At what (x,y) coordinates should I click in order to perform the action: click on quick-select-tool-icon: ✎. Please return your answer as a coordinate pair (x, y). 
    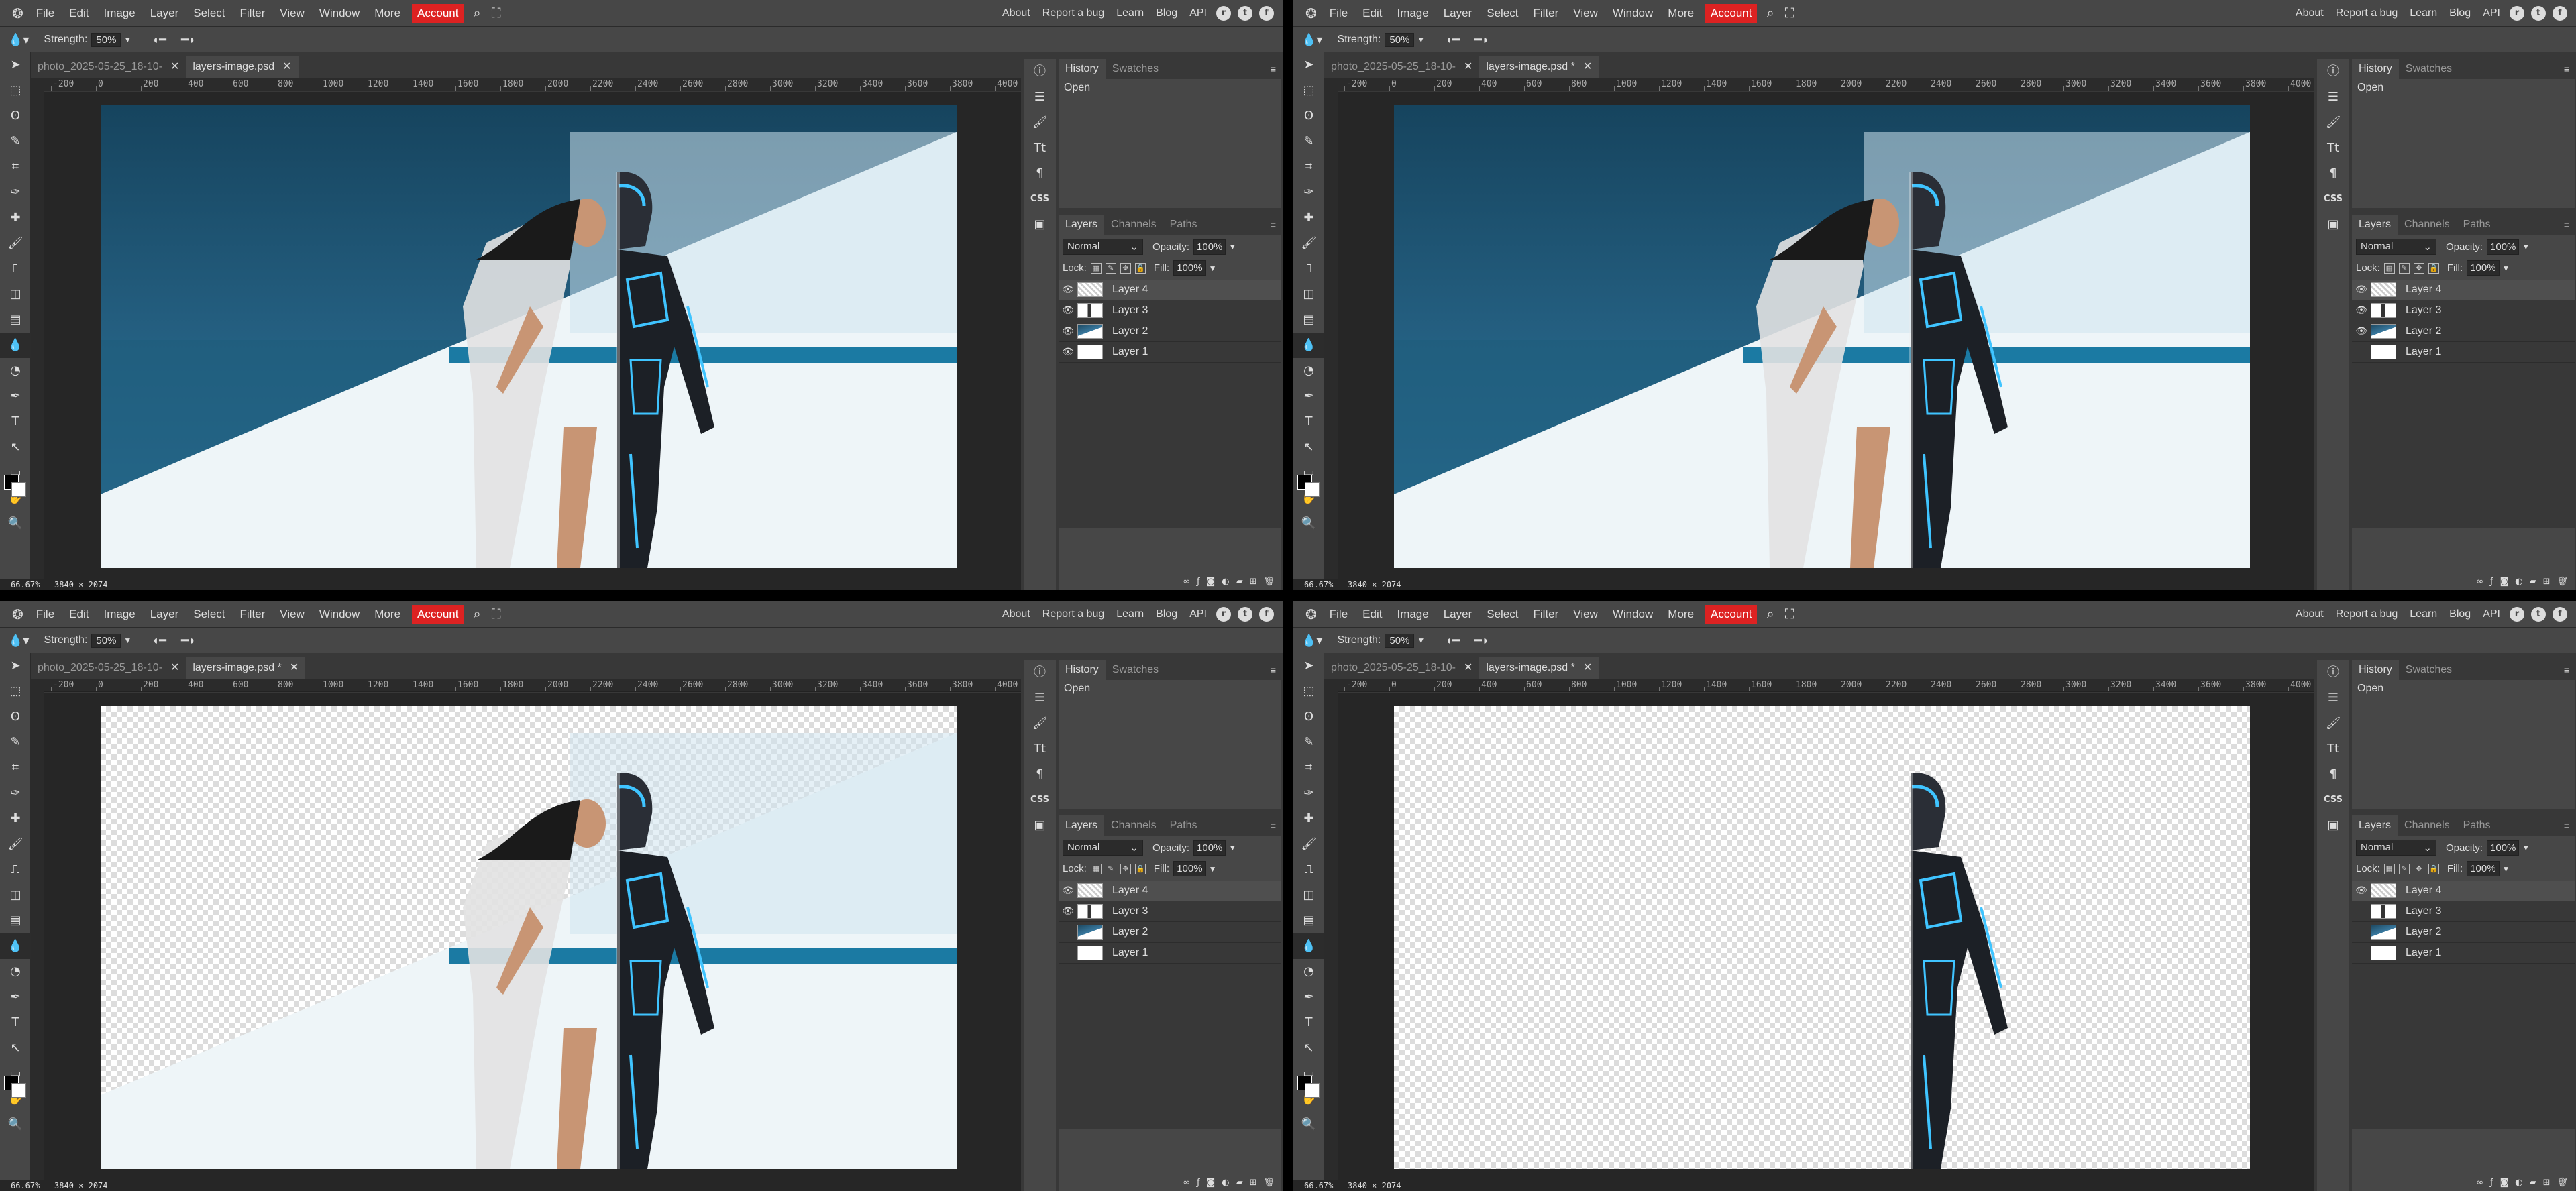
    Looking at the image, I should click on (1308, 141).